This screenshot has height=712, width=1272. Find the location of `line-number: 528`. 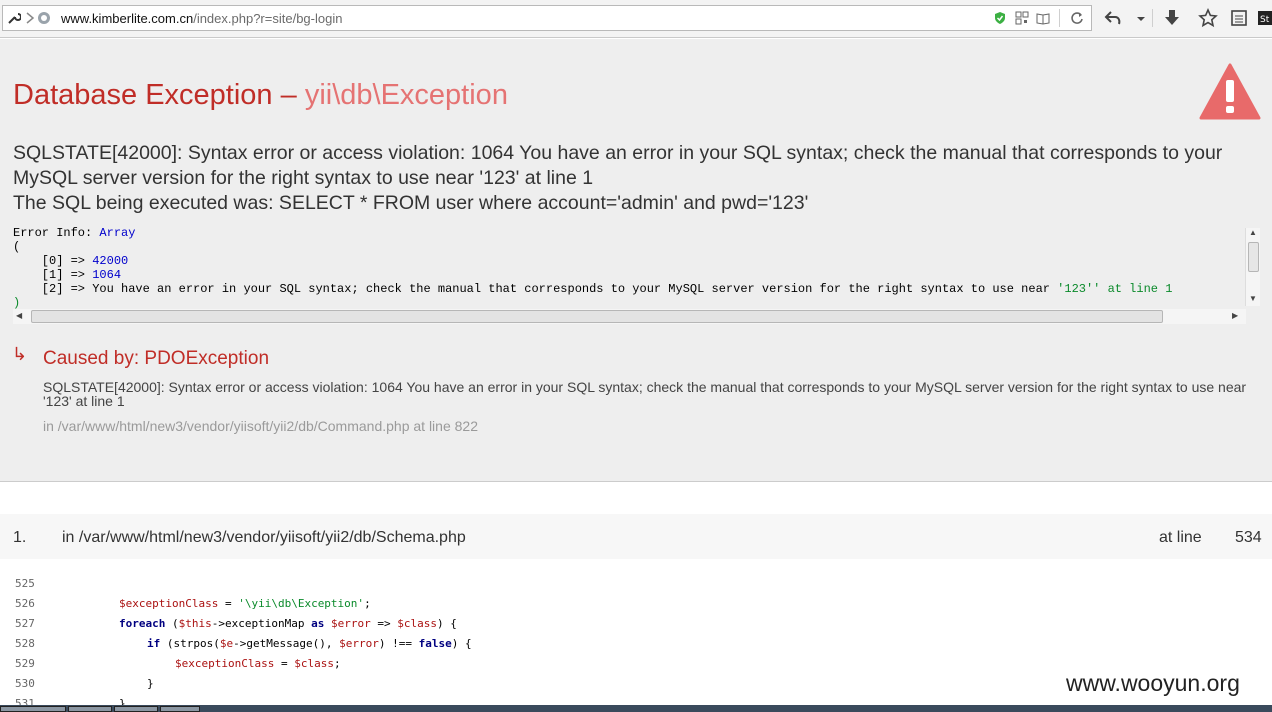

line-number: 528 is located at coordinates (25, 643).